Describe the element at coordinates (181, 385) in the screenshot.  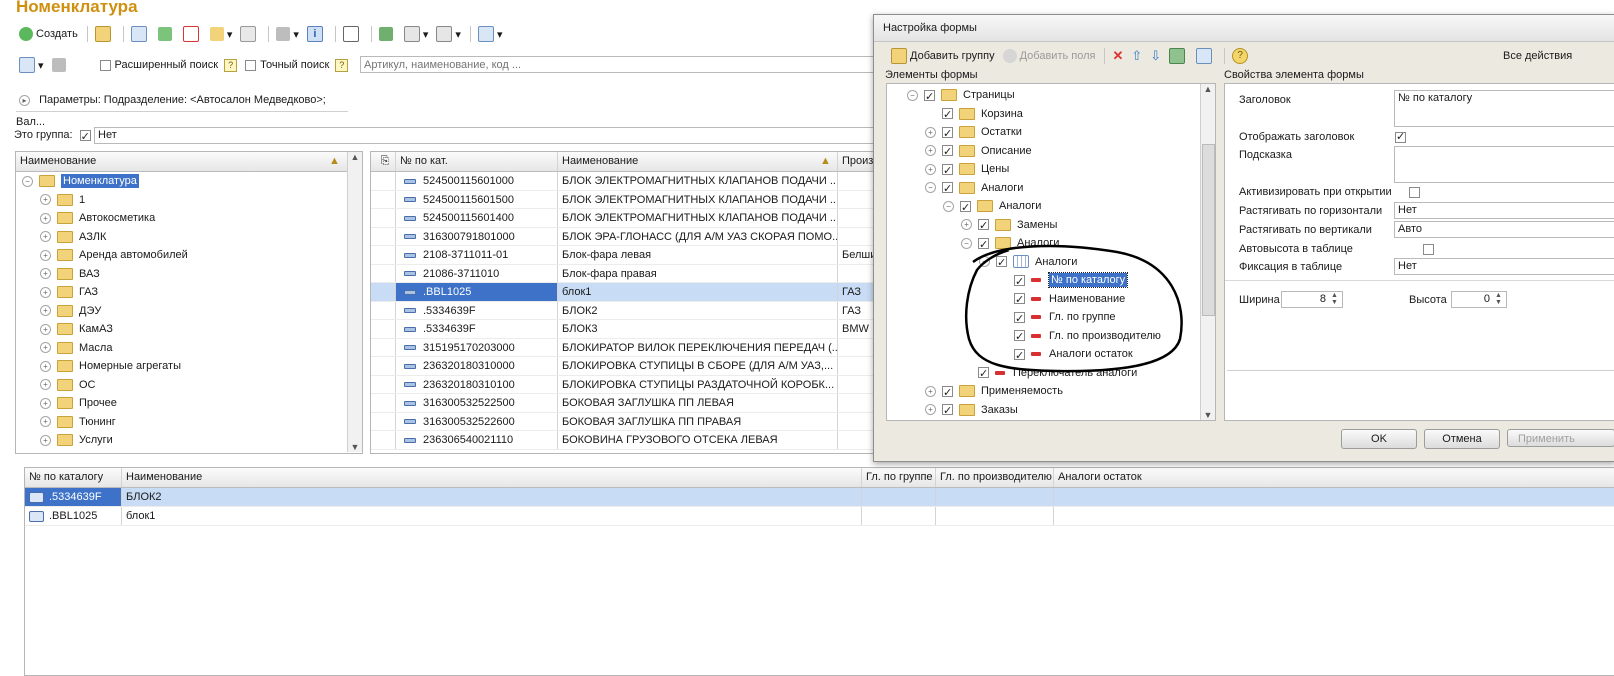
I see `tree-item: + ОС` at that location.